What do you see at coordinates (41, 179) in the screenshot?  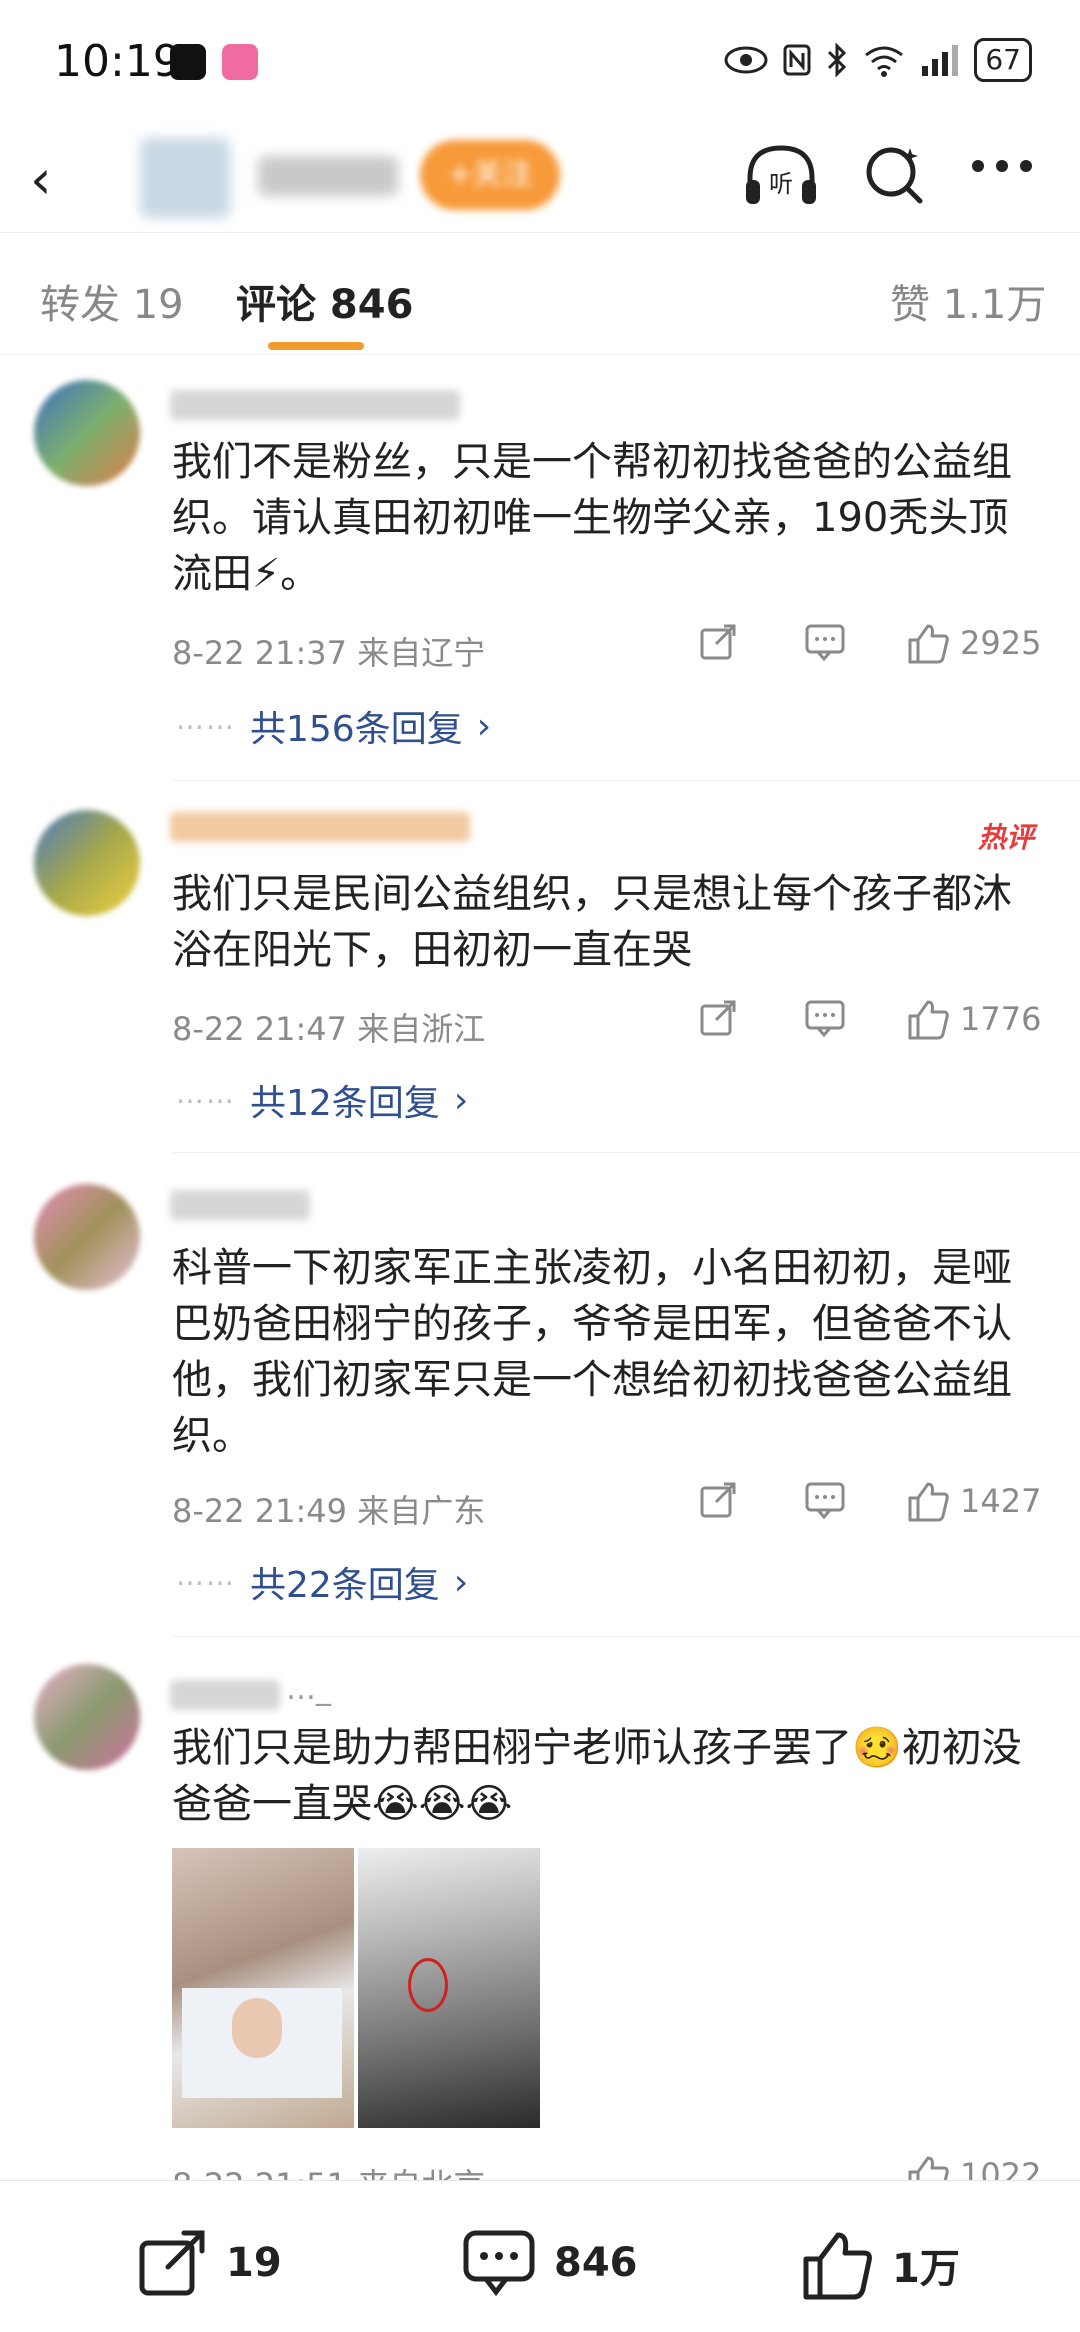 I see `back-button: ‹` at bounding box center [41, 179].